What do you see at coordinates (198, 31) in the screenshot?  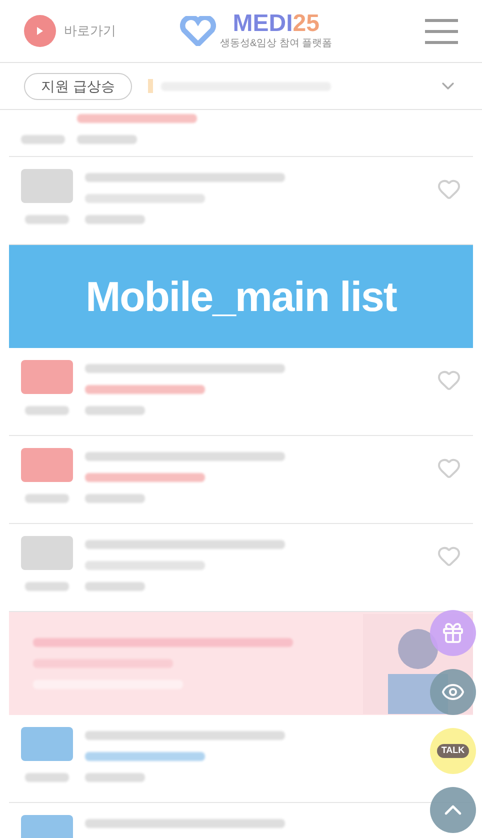 I see `heart-logo-icon` at bounding box center [198, 31].